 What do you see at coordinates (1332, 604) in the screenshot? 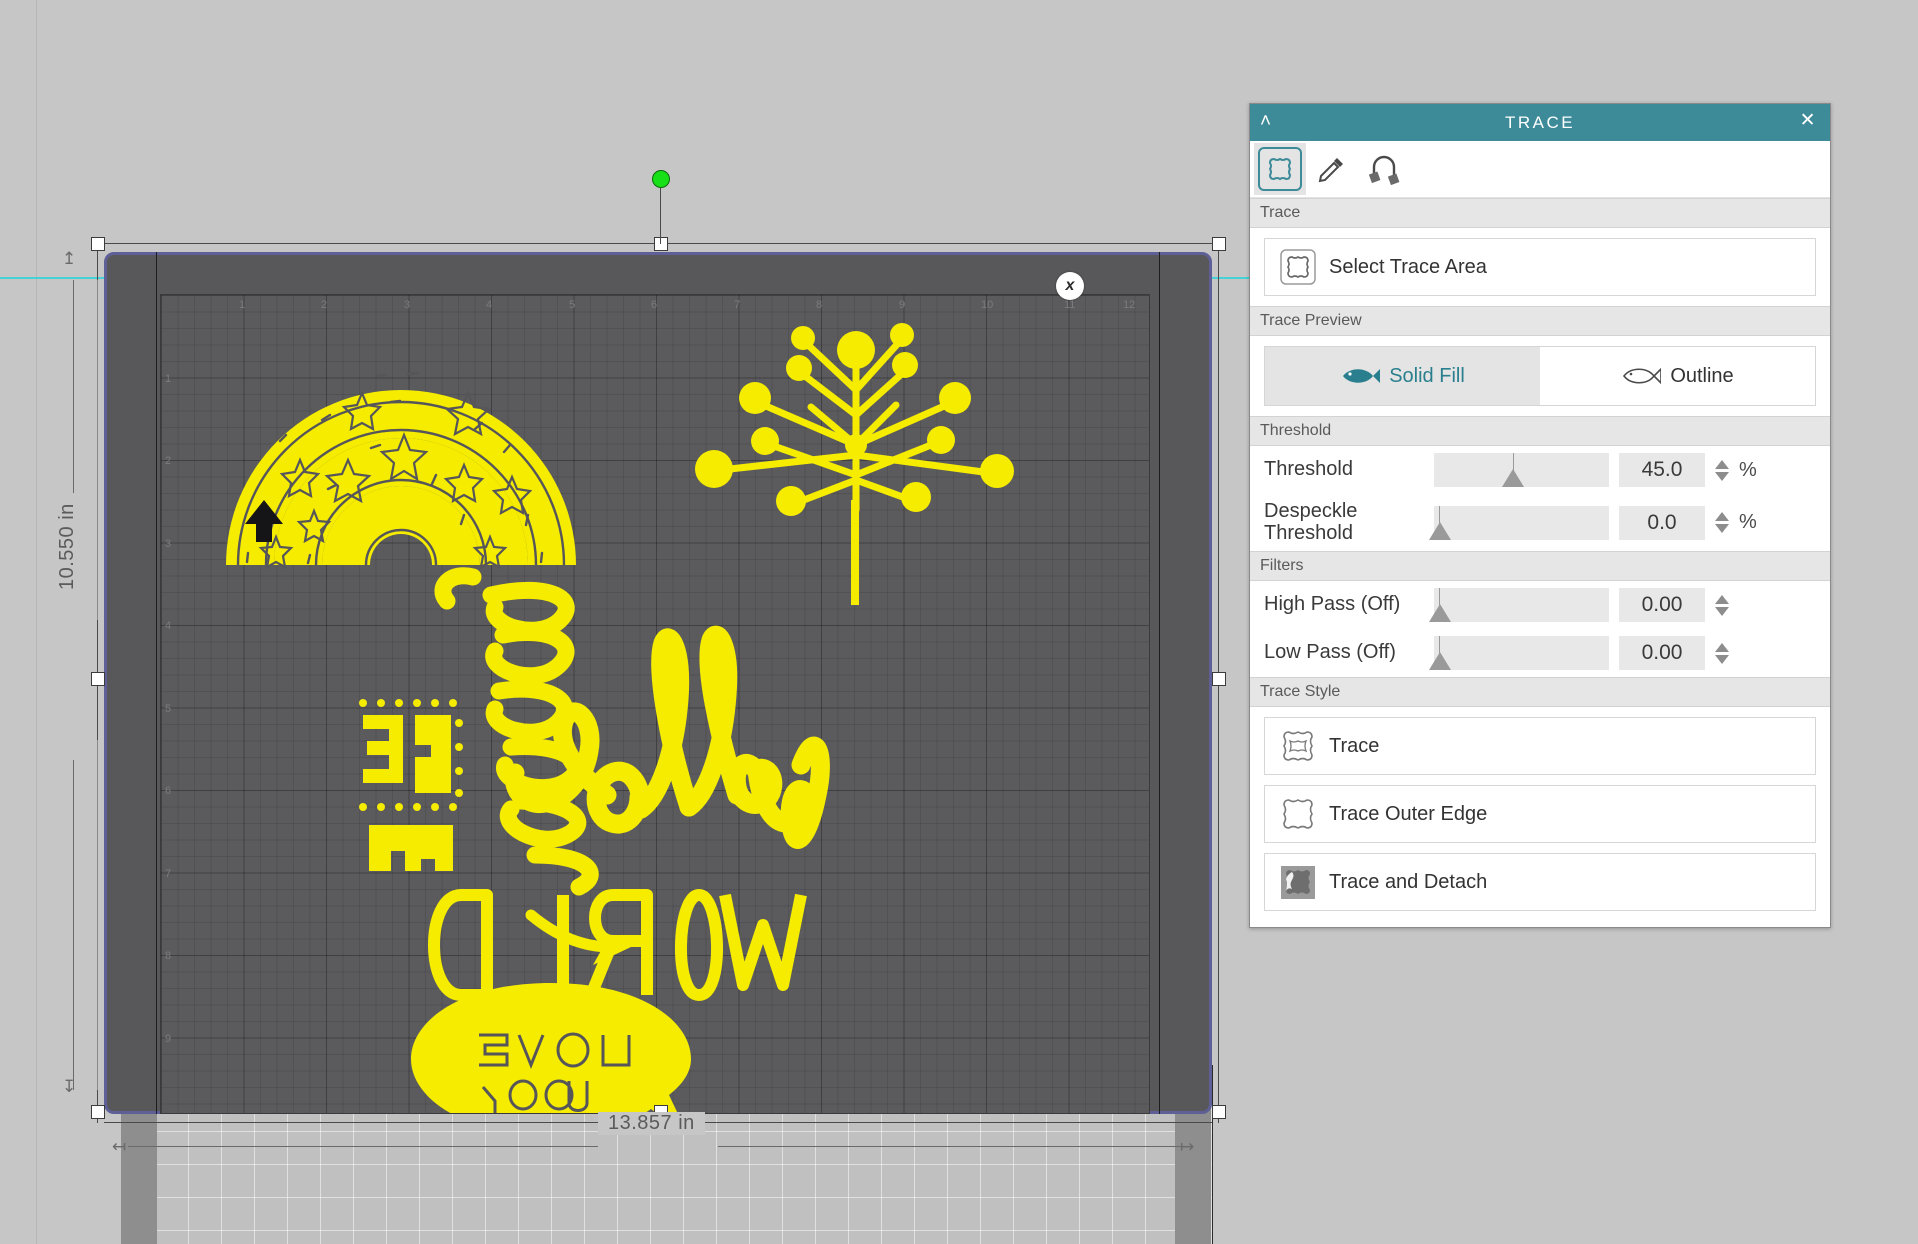
I see `high-pass-label: High Pass (Off)` at bounding box center [1332, 604].